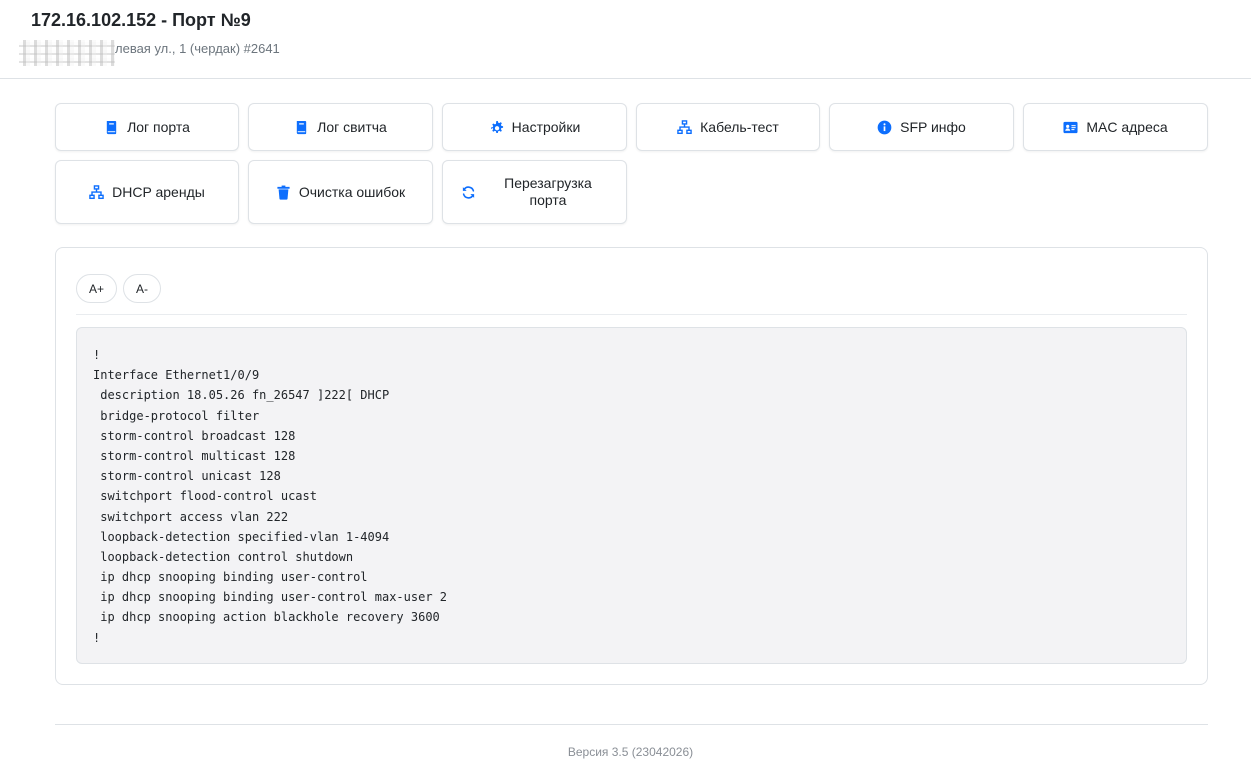 The height and width of the screenshot is (767, 1251). Describe the element at coordinates (158, 191) in the screenshot. I see `dhcp-leases-label: DHCP аренды` at that location.